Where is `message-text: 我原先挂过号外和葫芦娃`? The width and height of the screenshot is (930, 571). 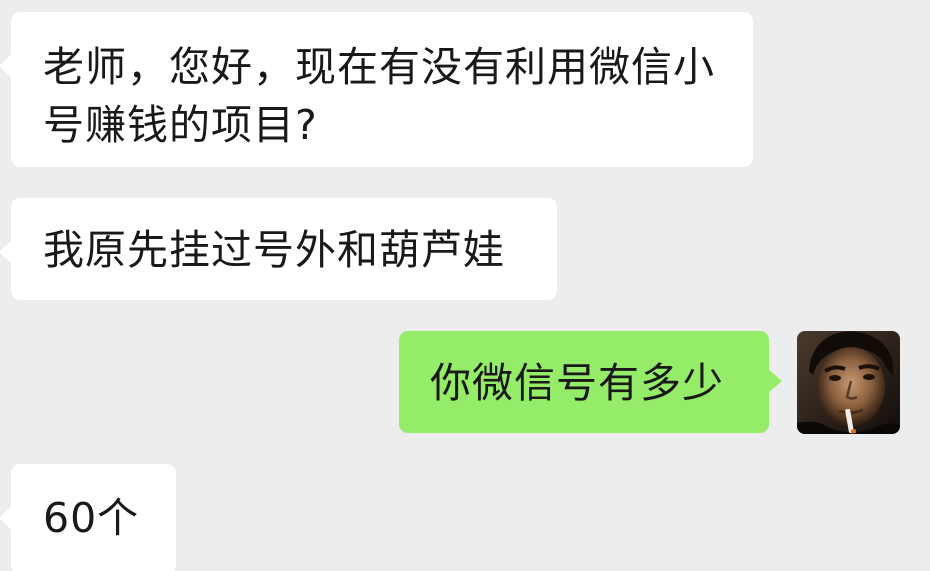
message-text: 我原先挂过号外和葫芦娃 is located at coordinates (274, 250).